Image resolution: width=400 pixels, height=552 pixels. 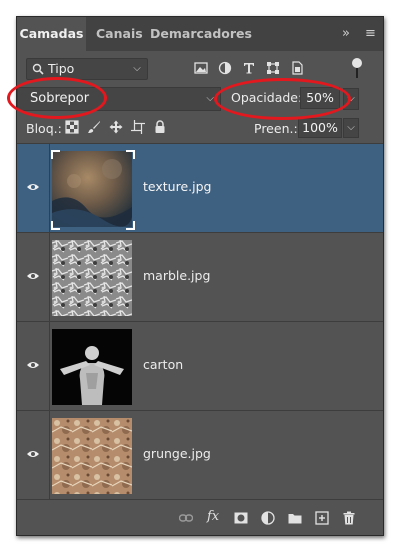 What do you see at coordinates (38, 69) in the screenshot?
I see `search-icon` at bounding box center [38, 69].